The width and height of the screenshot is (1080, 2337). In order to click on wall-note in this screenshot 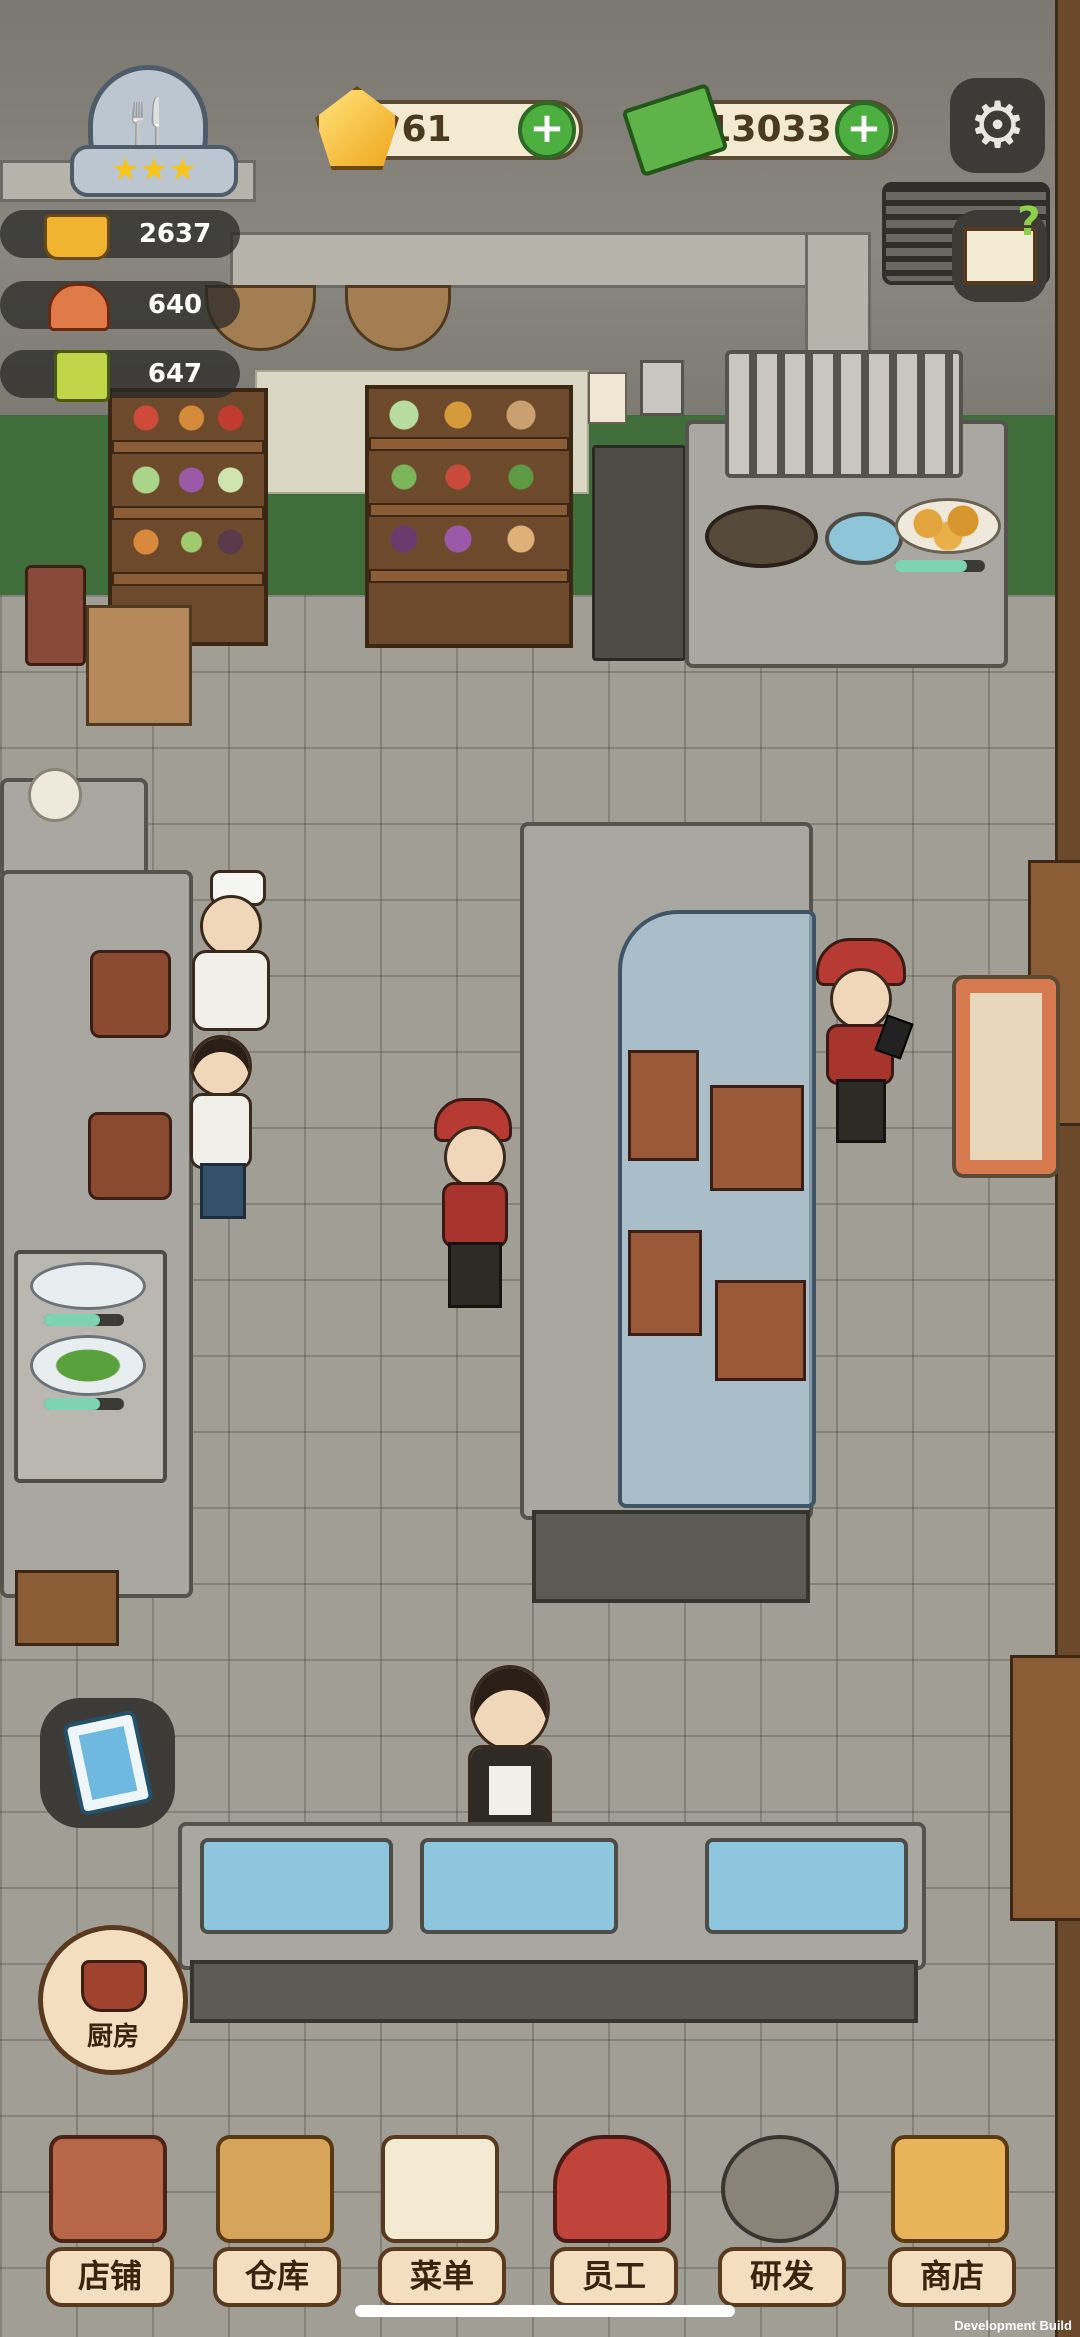, I will do `click(607, 398)`.